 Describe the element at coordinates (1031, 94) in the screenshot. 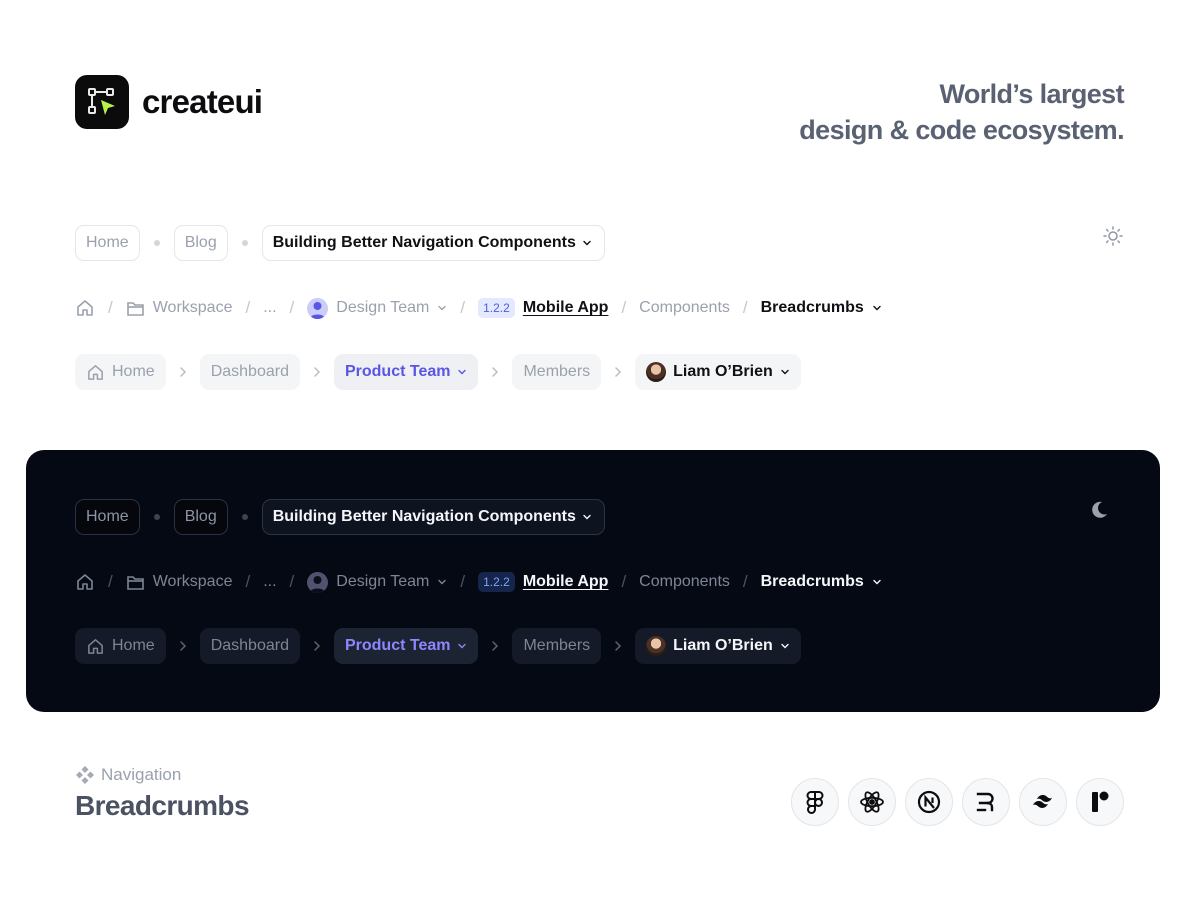

I see `tagline-line-1: World’s largest` at that location.